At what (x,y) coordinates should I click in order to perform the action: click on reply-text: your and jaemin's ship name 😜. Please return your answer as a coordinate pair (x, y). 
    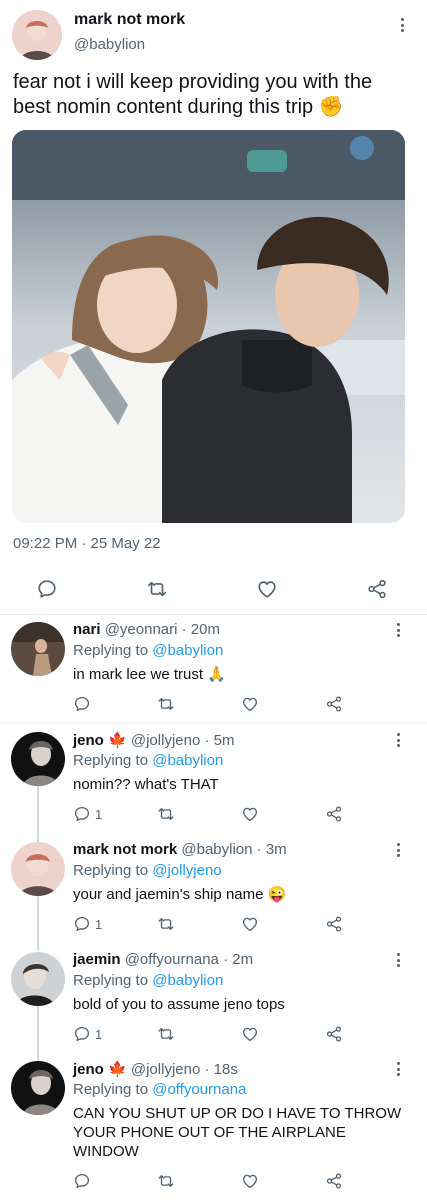
    Looking at the image, I should click on (180, 894).